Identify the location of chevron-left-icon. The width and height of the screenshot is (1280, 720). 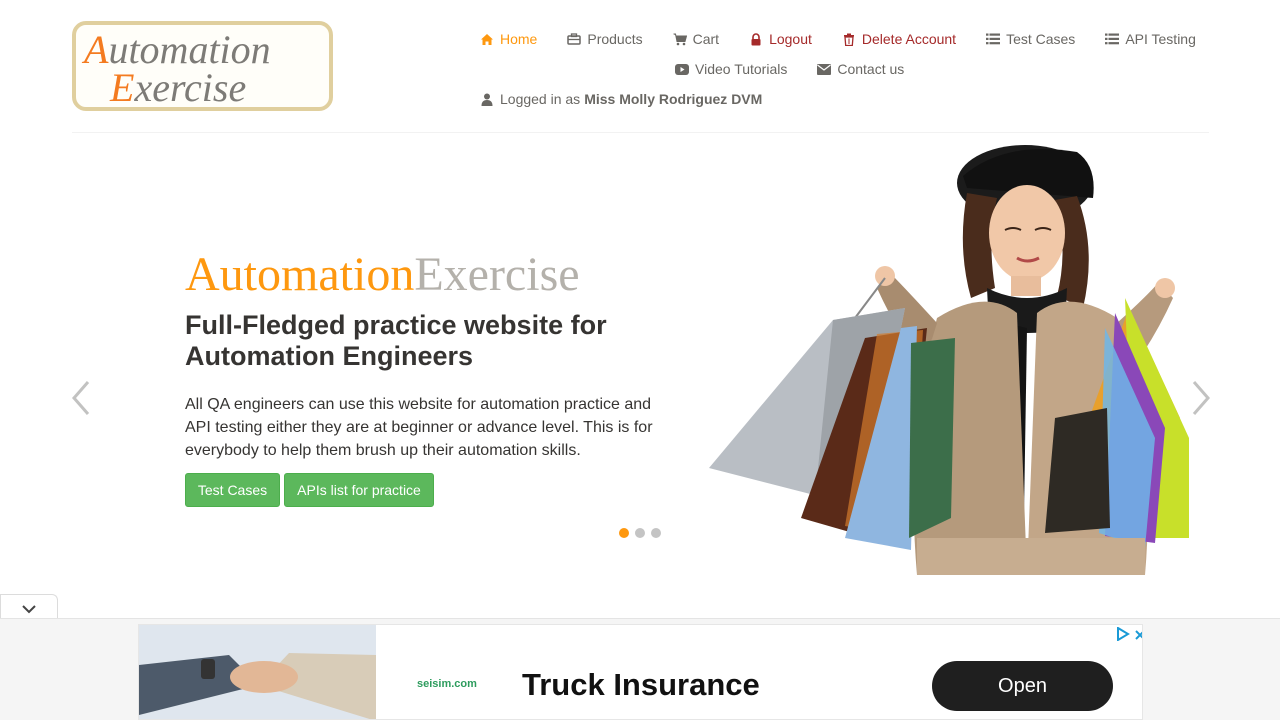
(81, 398).